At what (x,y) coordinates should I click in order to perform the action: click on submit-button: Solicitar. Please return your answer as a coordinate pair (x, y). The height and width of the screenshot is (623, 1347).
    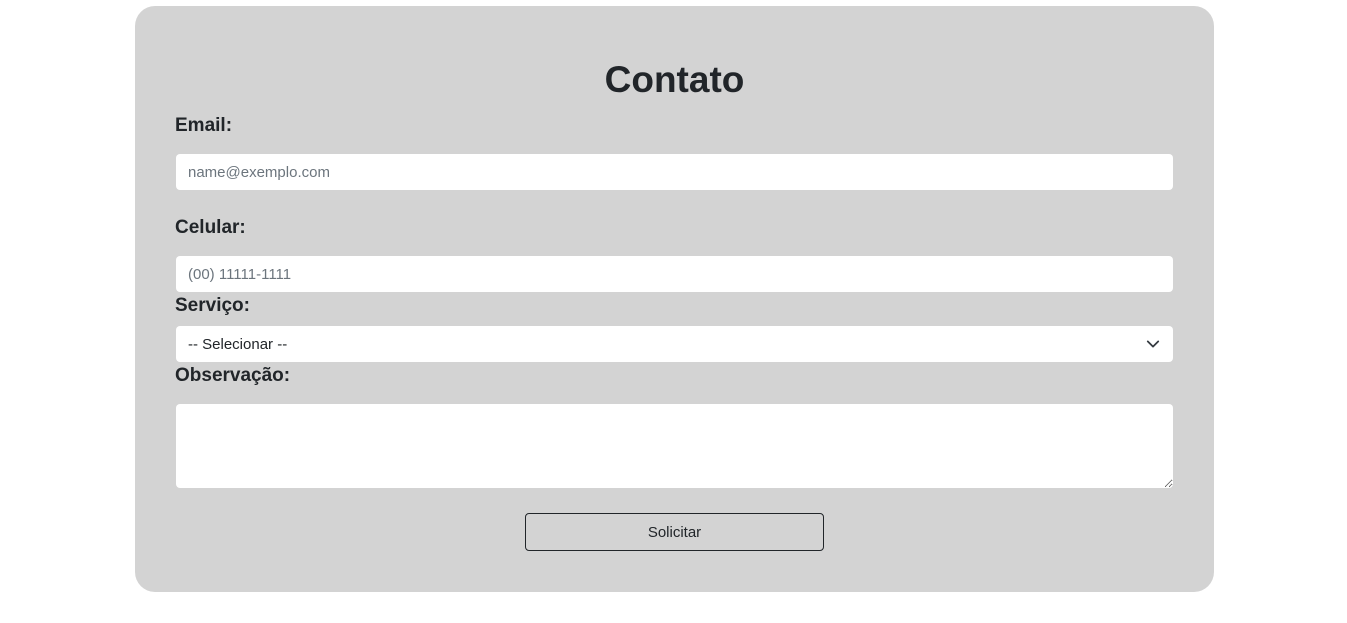
    Looking at the image, I should click on (674, 532).